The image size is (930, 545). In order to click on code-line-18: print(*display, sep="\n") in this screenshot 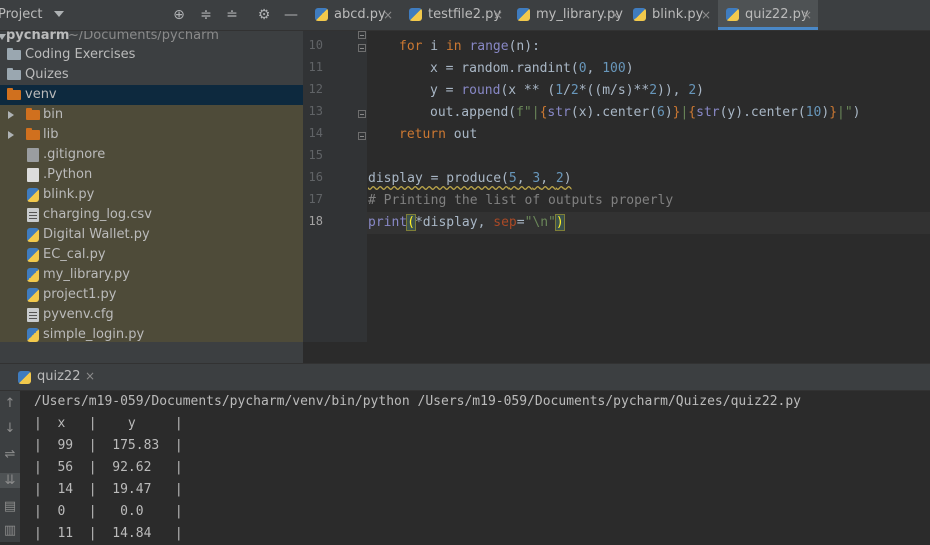, I will do `click(648, 223)`.